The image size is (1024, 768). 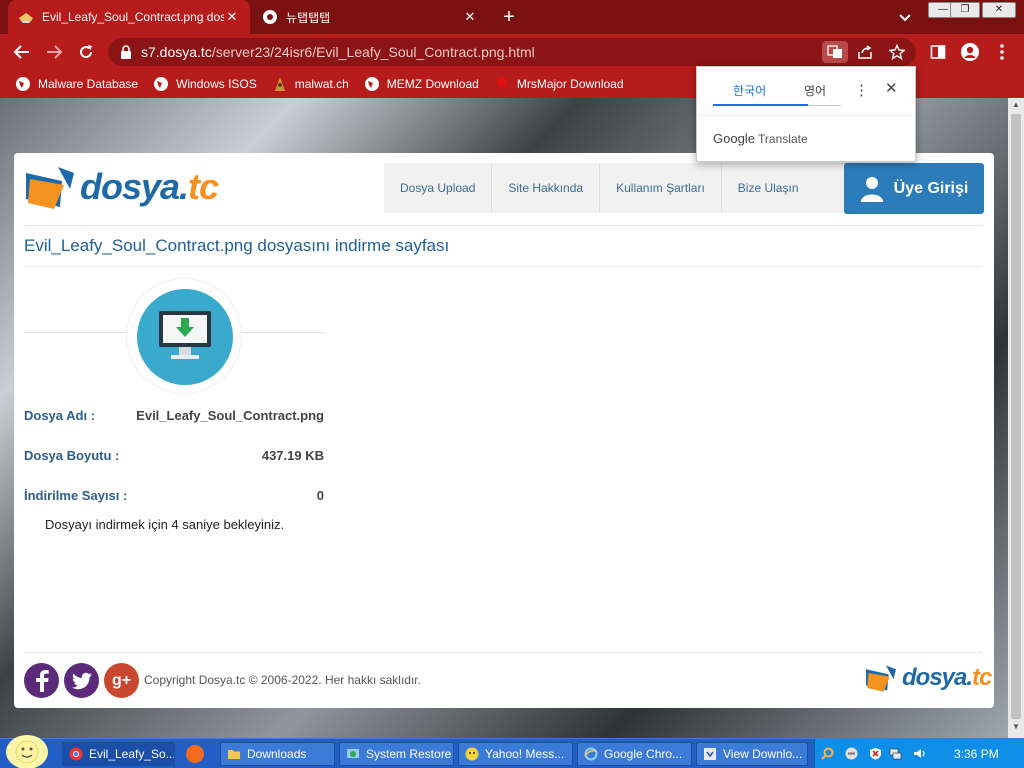 I want to click on tab-underline, so click(x=824, y=105).